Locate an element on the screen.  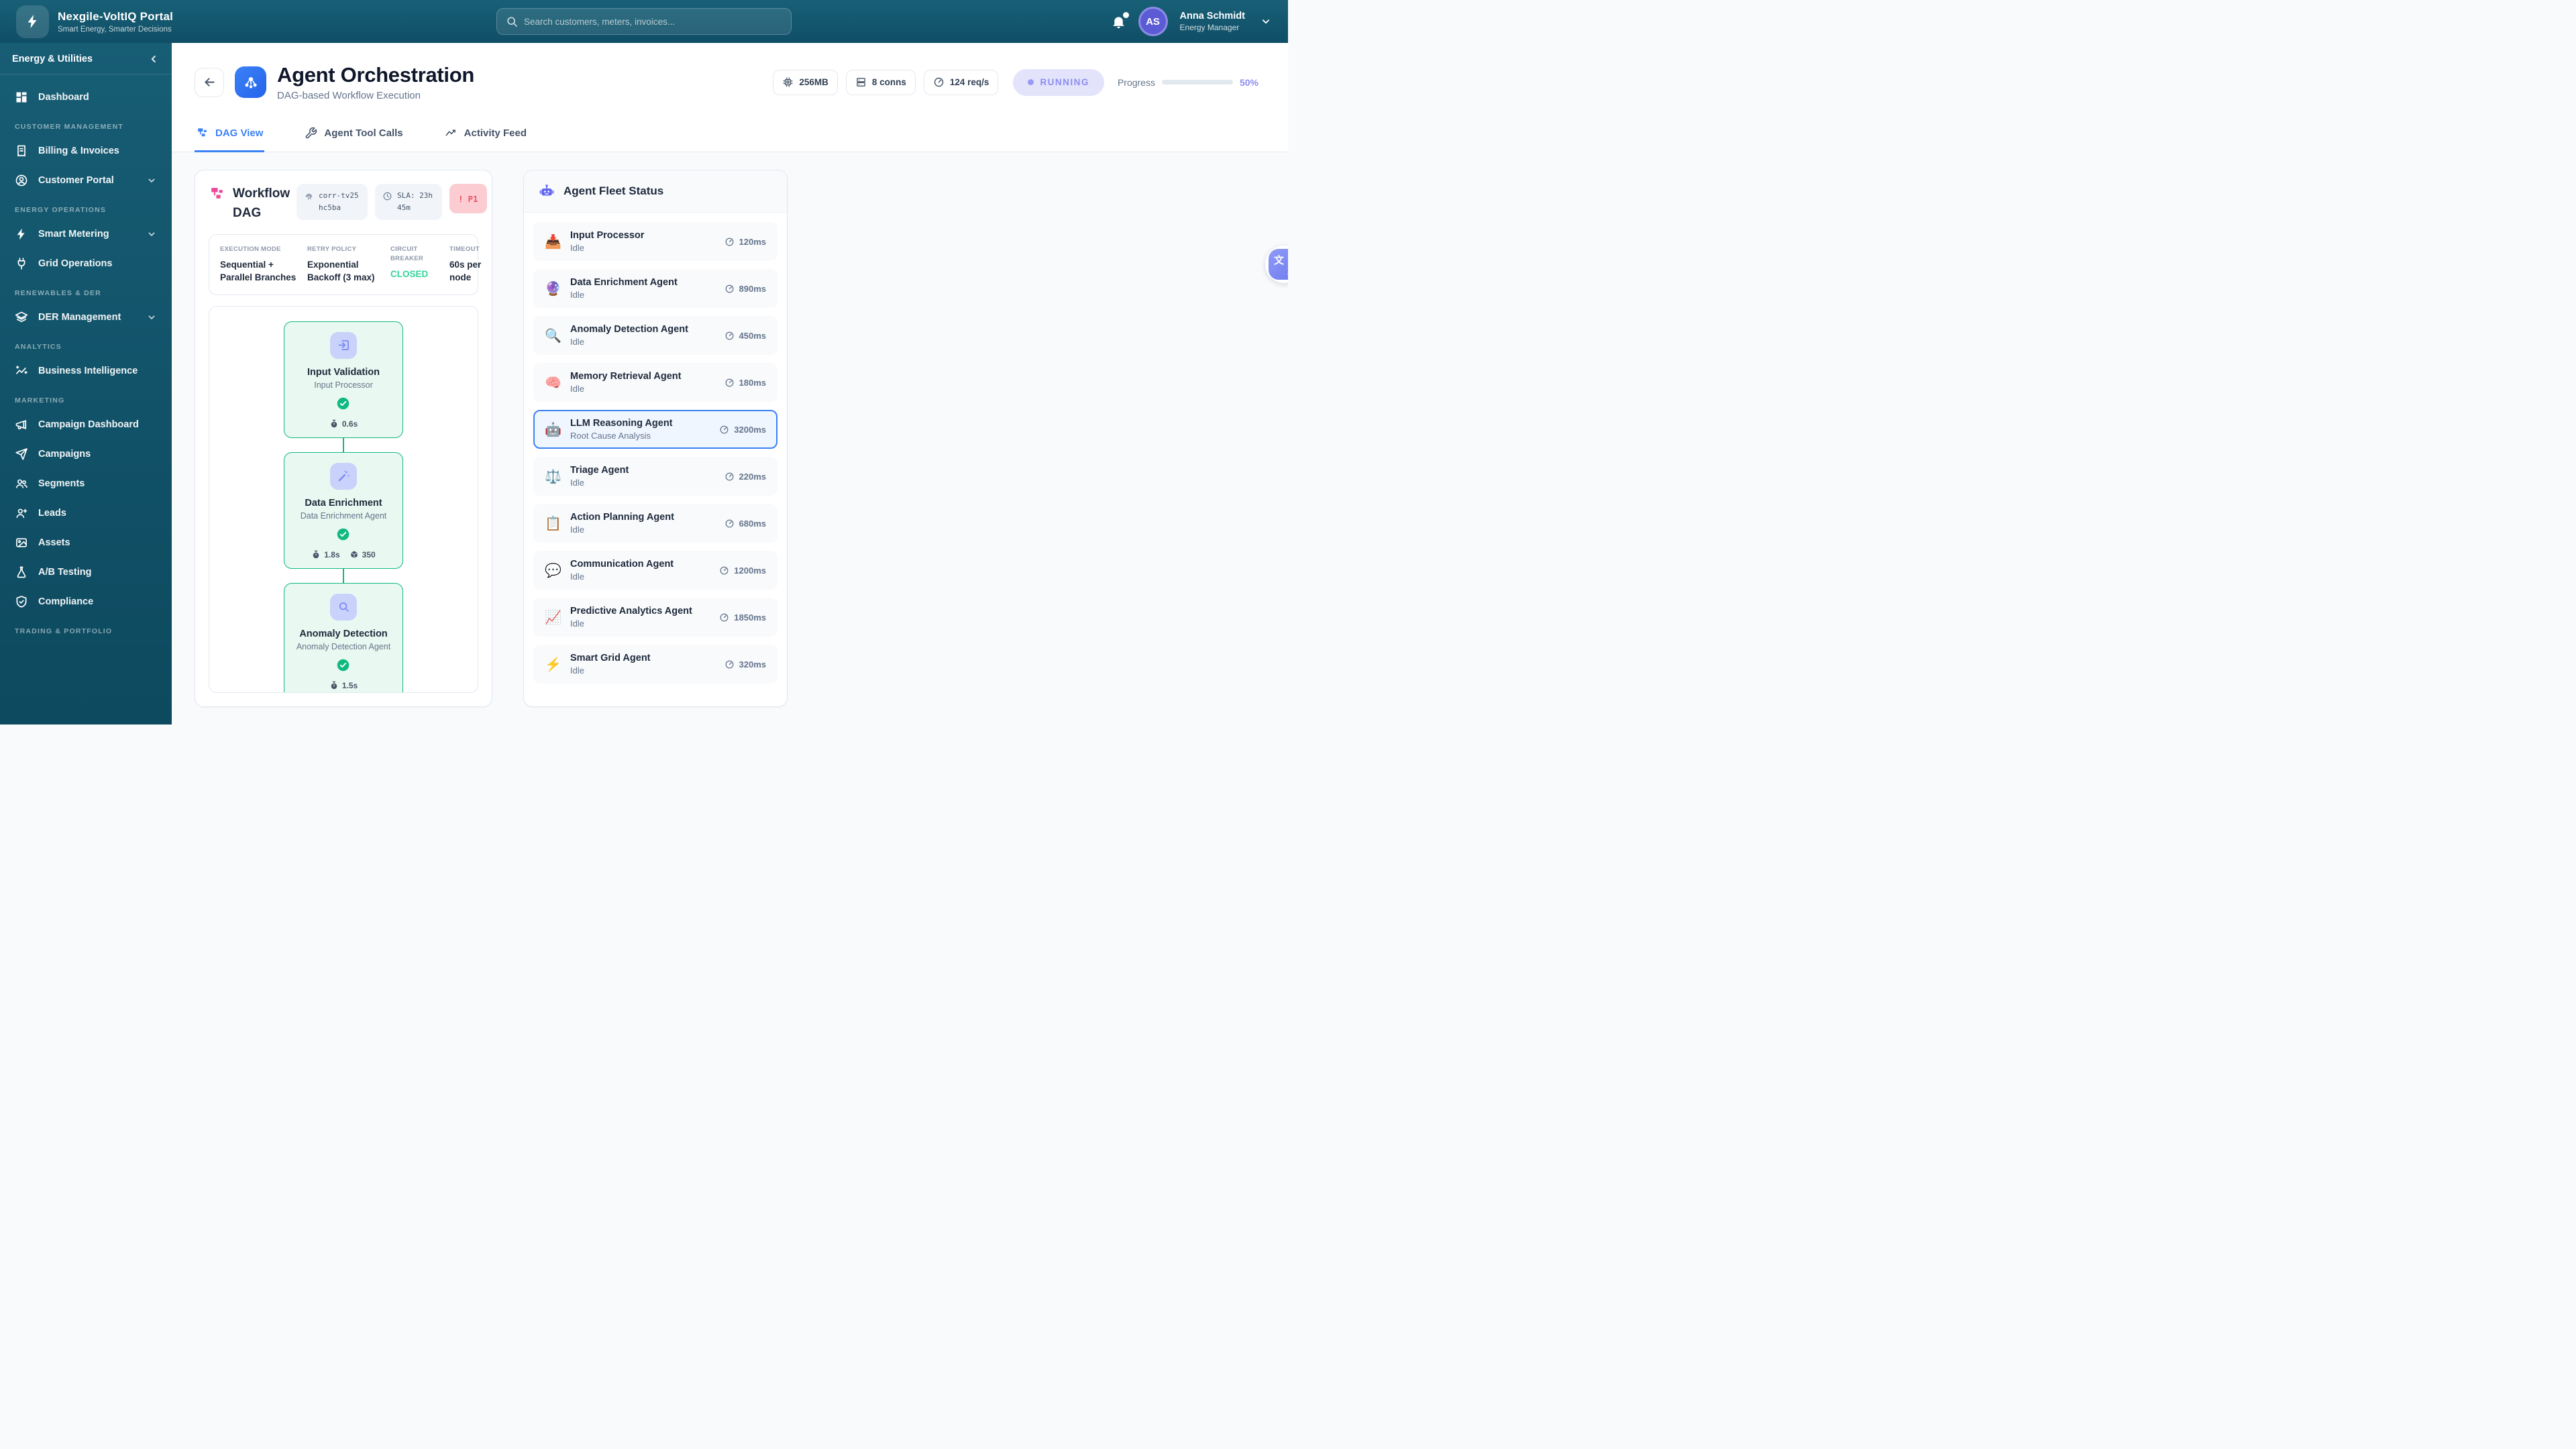
dag-node-input-validation: Input Validation Input Processor 0.6s is located at coordinates (343, 379).